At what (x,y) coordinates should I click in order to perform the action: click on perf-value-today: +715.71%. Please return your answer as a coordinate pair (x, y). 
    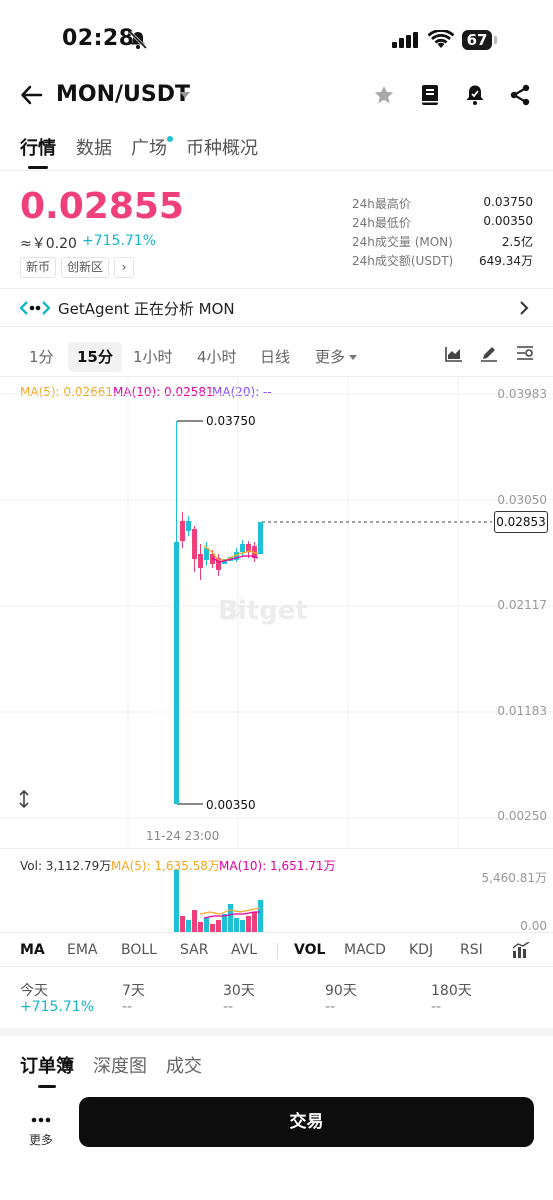
    Looking at the image, I should click on (57, 1007).